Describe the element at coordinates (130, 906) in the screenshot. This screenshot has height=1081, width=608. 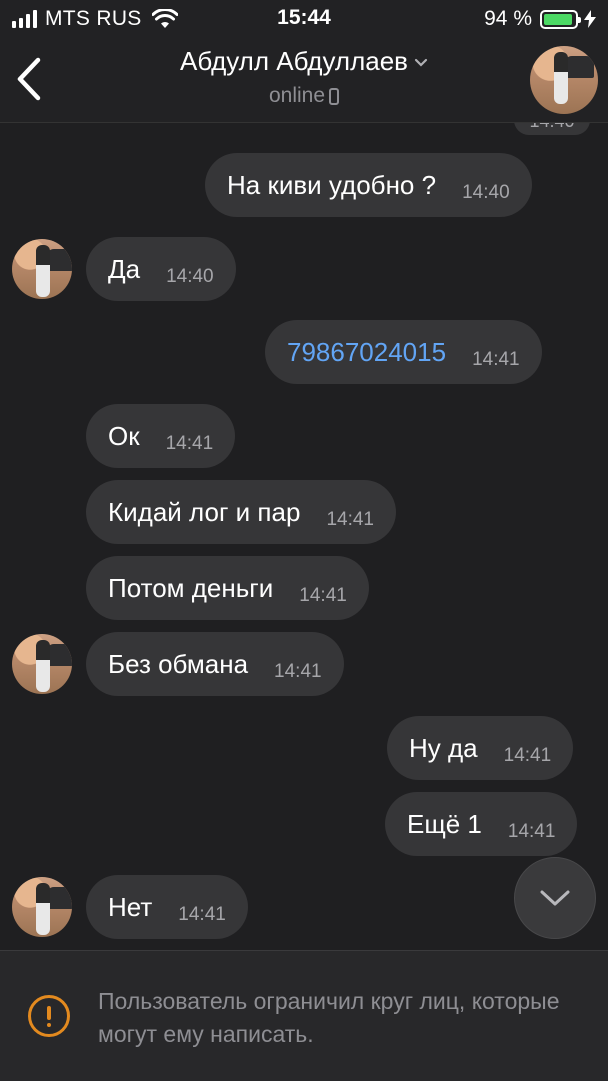
I see `message-text: Нет` at that location.